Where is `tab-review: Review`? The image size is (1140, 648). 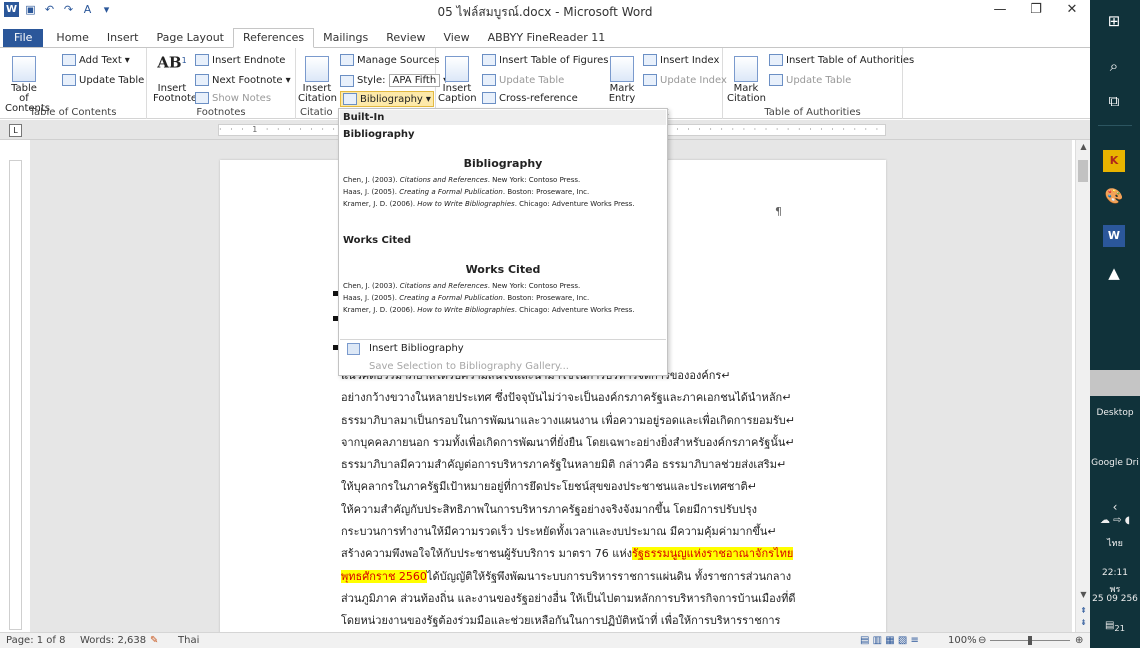
tab-review: Review is located at coordinates (405, 38).